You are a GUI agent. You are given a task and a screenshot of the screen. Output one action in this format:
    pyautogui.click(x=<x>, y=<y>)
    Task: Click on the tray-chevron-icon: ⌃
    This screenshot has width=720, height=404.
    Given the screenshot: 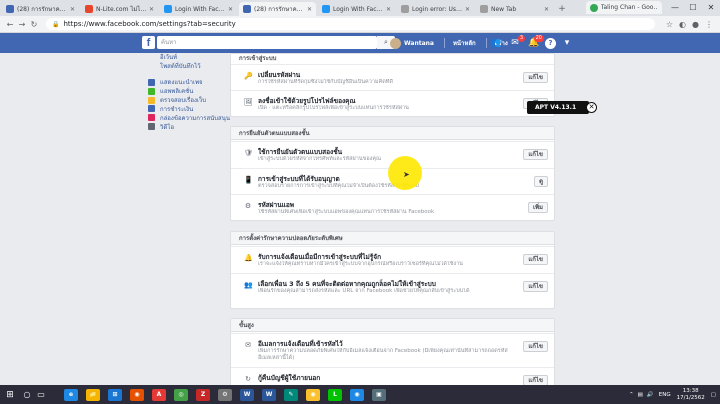 What is the action you would take?
    pyautogui.click(x=631, y=395)
    